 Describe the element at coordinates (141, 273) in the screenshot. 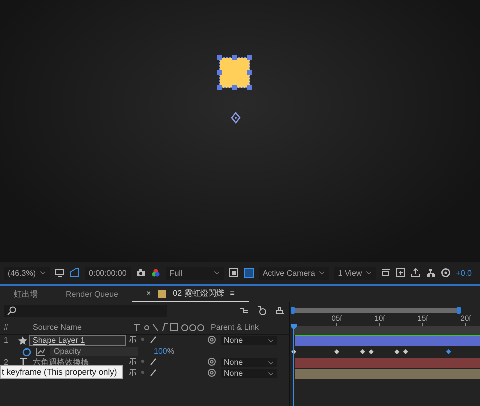

I see `camera-icon` at that location.